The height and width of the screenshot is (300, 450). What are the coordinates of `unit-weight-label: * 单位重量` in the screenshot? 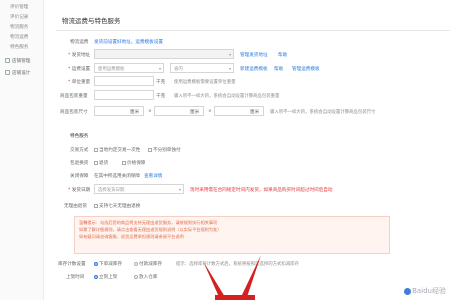 It's located at (79, 82).